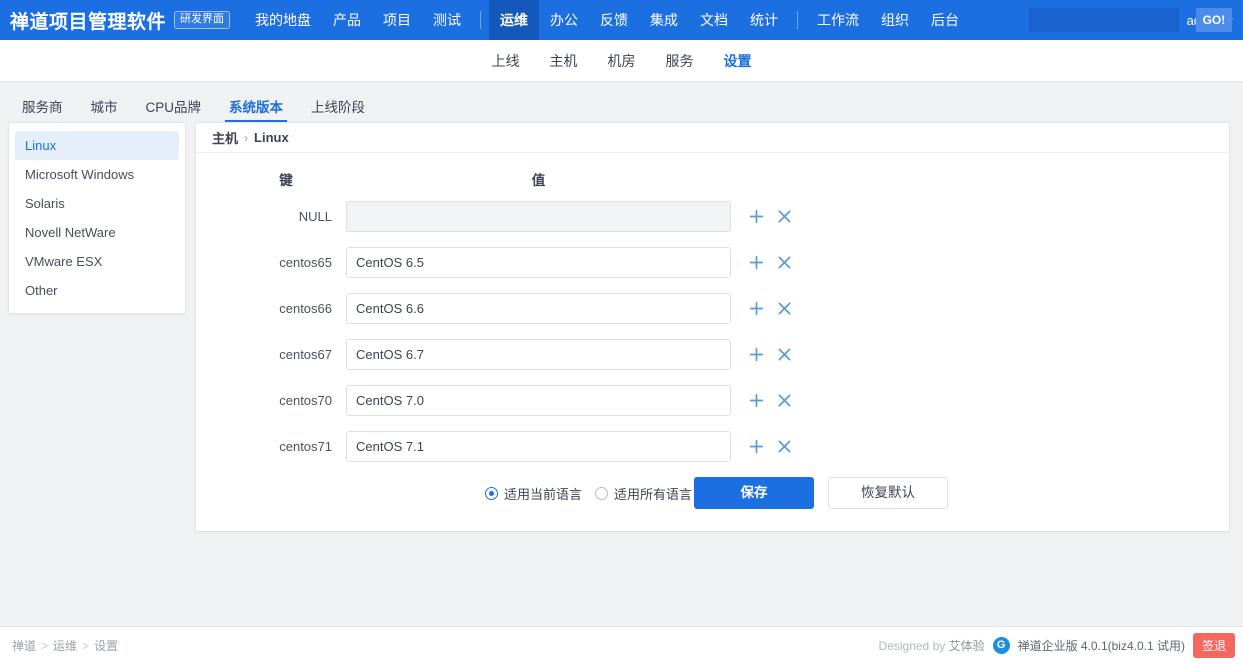 This screenshot has width=1243, height=664. I want to click on nav-item-product: 产品, so click(347, 20).